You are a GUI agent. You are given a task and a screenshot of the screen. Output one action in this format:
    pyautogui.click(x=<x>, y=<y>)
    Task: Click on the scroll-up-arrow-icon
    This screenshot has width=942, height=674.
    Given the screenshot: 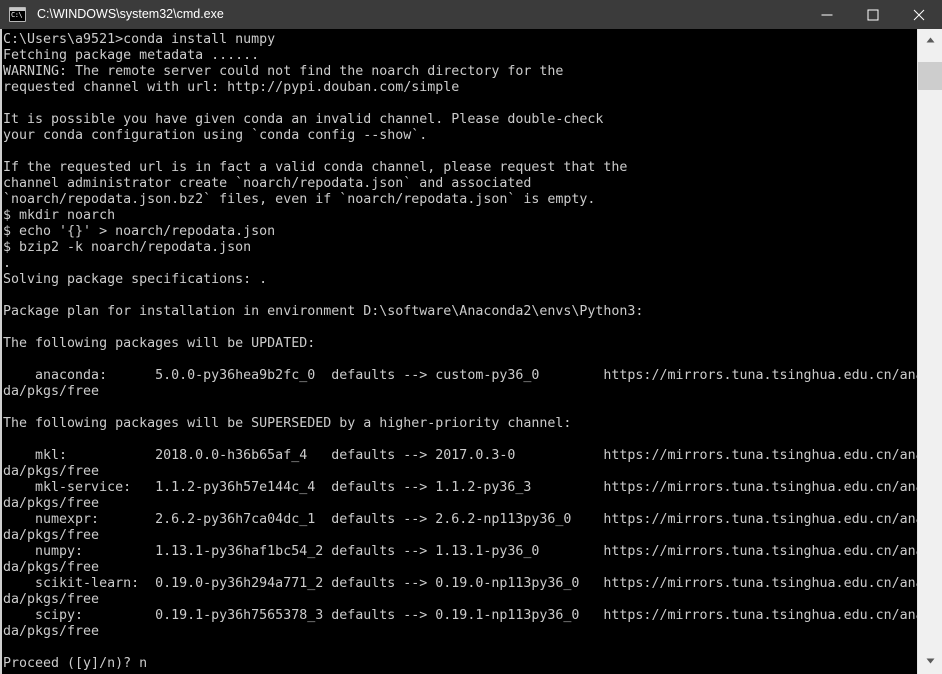 What is the action you would take?
    pyautogui.click(x=930, y=41)
    